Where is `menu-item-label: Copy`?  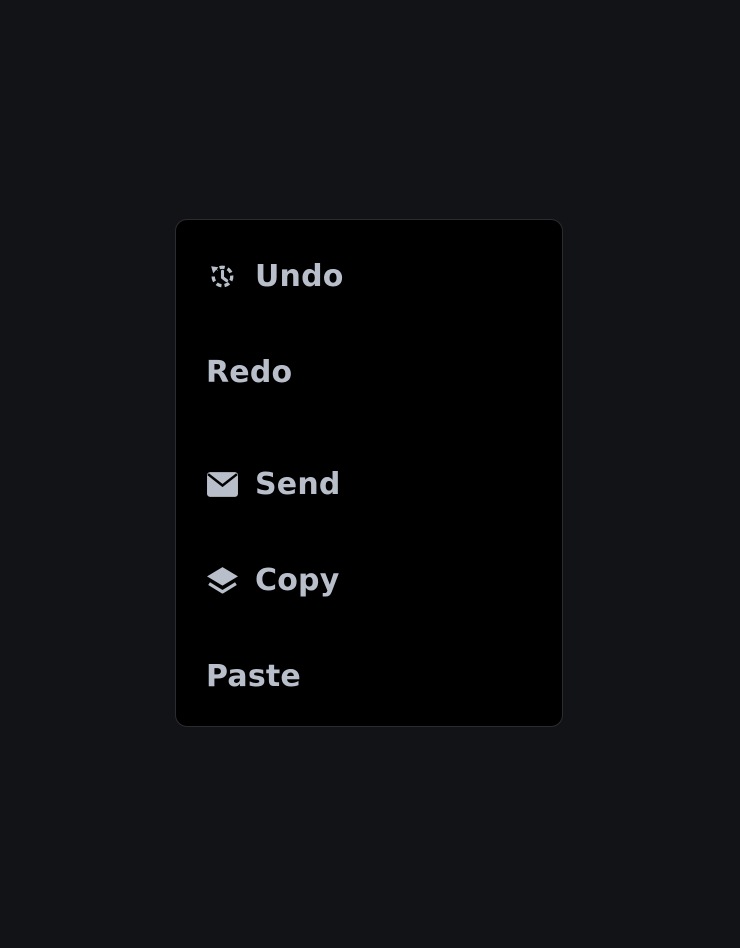 menu-item-label: Copy is located at coordinates (297, 580).